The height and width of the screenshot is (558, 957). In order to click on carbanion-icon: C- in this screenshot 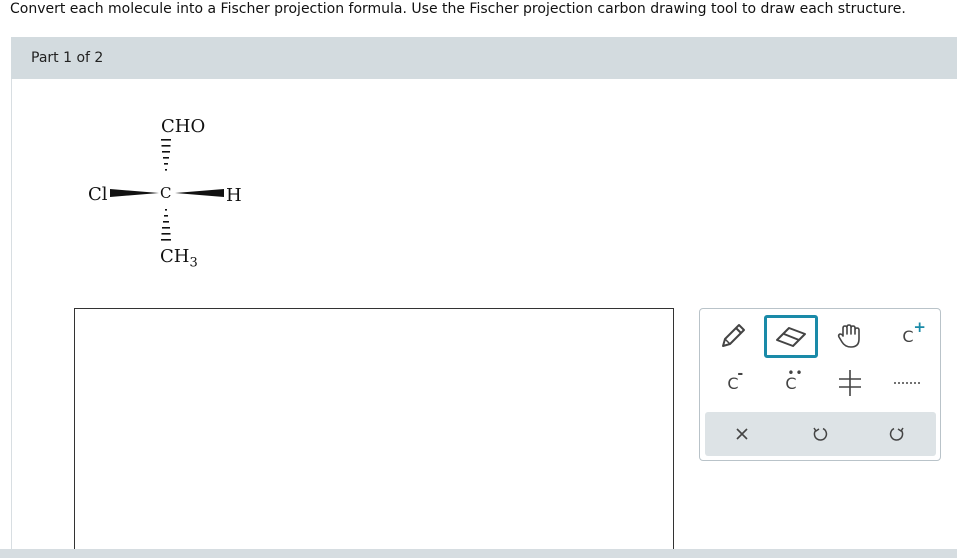, I will do `click(735, 379)`.